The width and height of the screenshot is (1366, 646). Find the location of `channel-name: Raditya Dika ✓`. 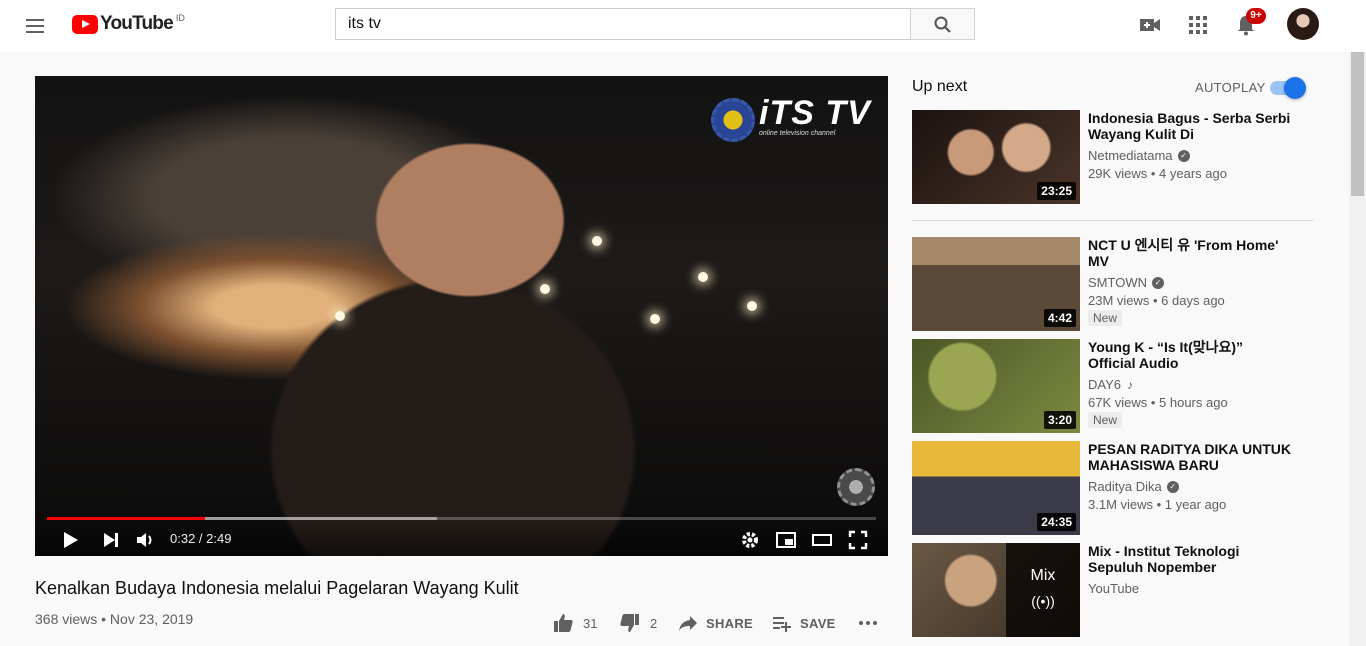

channel-name: Raditya Dika ✓ is located at coordinates (1133, 486).